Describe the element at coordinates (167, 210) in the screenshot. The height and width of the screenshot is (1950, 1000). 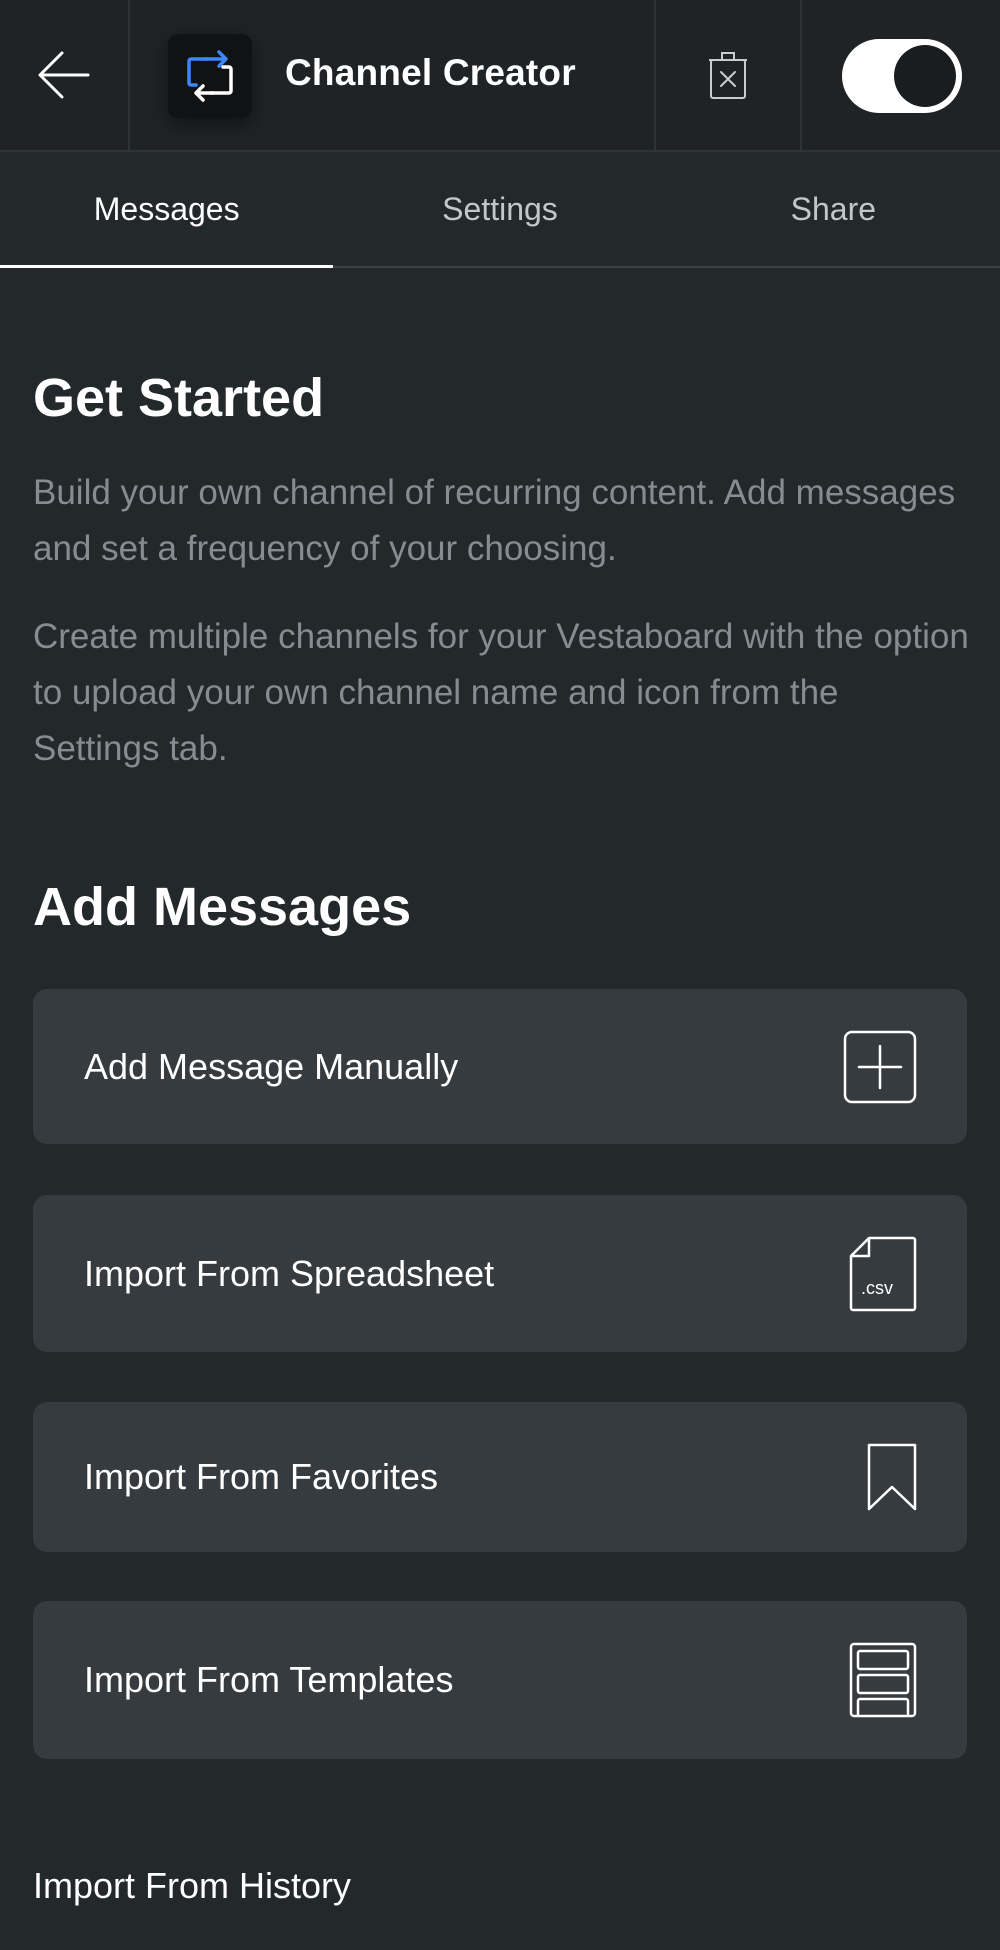
I see `tab-messages: Messages` at that location.